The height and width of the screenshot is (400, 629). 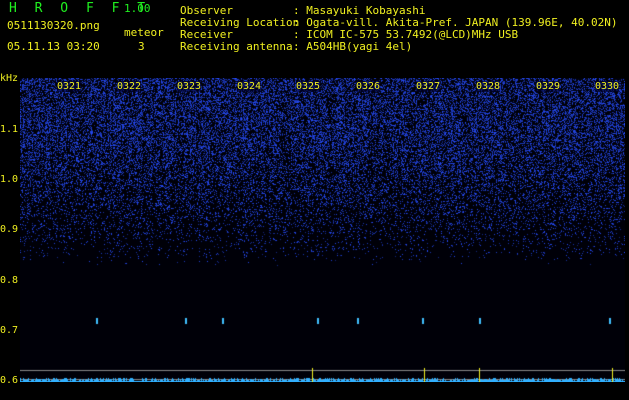 What do you see at coordinates (353, 46) in the screenshot?
I see `meta-value: : A504HB(yagi 4el)` at bounding box center [353, 46].